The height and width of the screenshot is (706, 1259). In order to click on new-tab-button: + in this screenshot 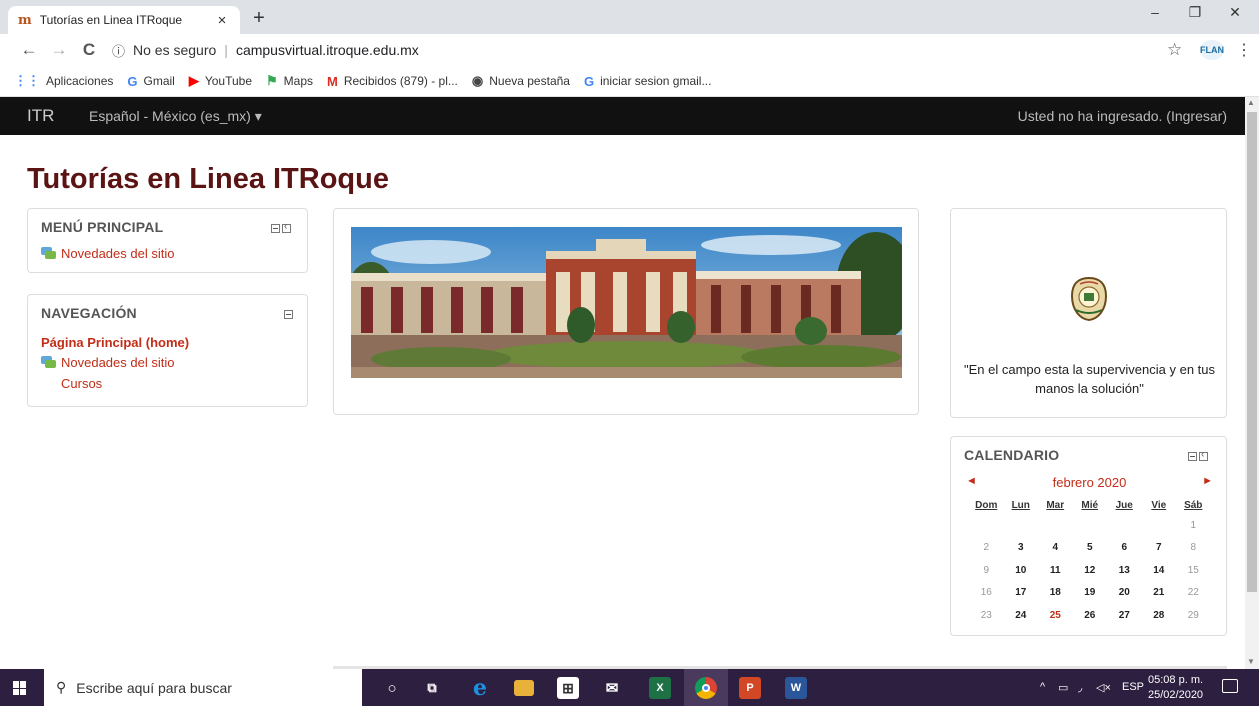, I will do `click(259, 19)`.